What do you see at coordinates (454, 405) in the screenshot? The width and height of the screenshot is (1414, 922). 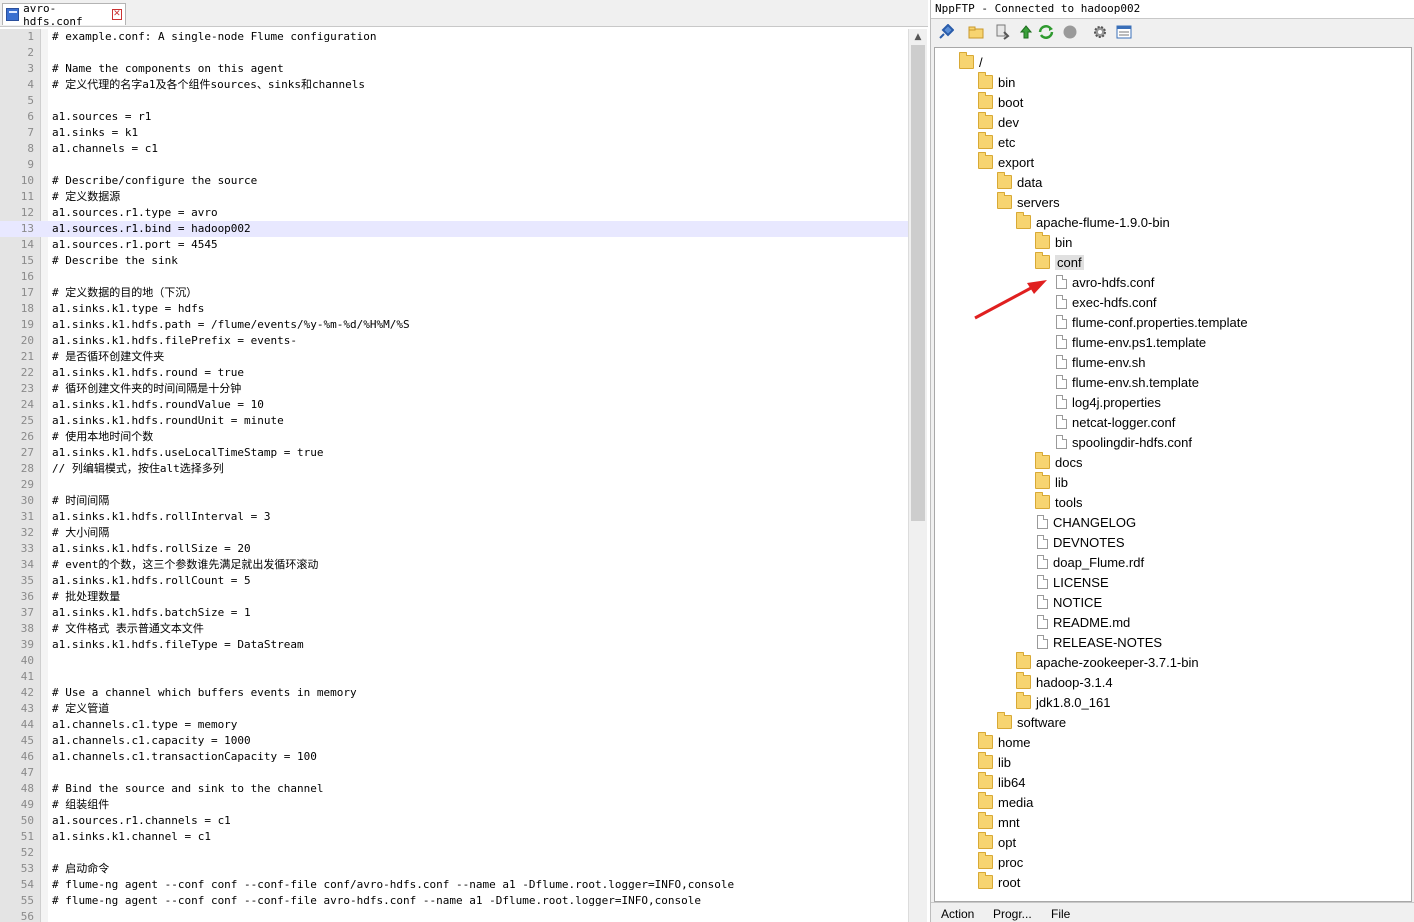 I see `code-line: 24 a1.sinks.k1.hdfs.roundValue = 10` at bounding box center [454, 405].